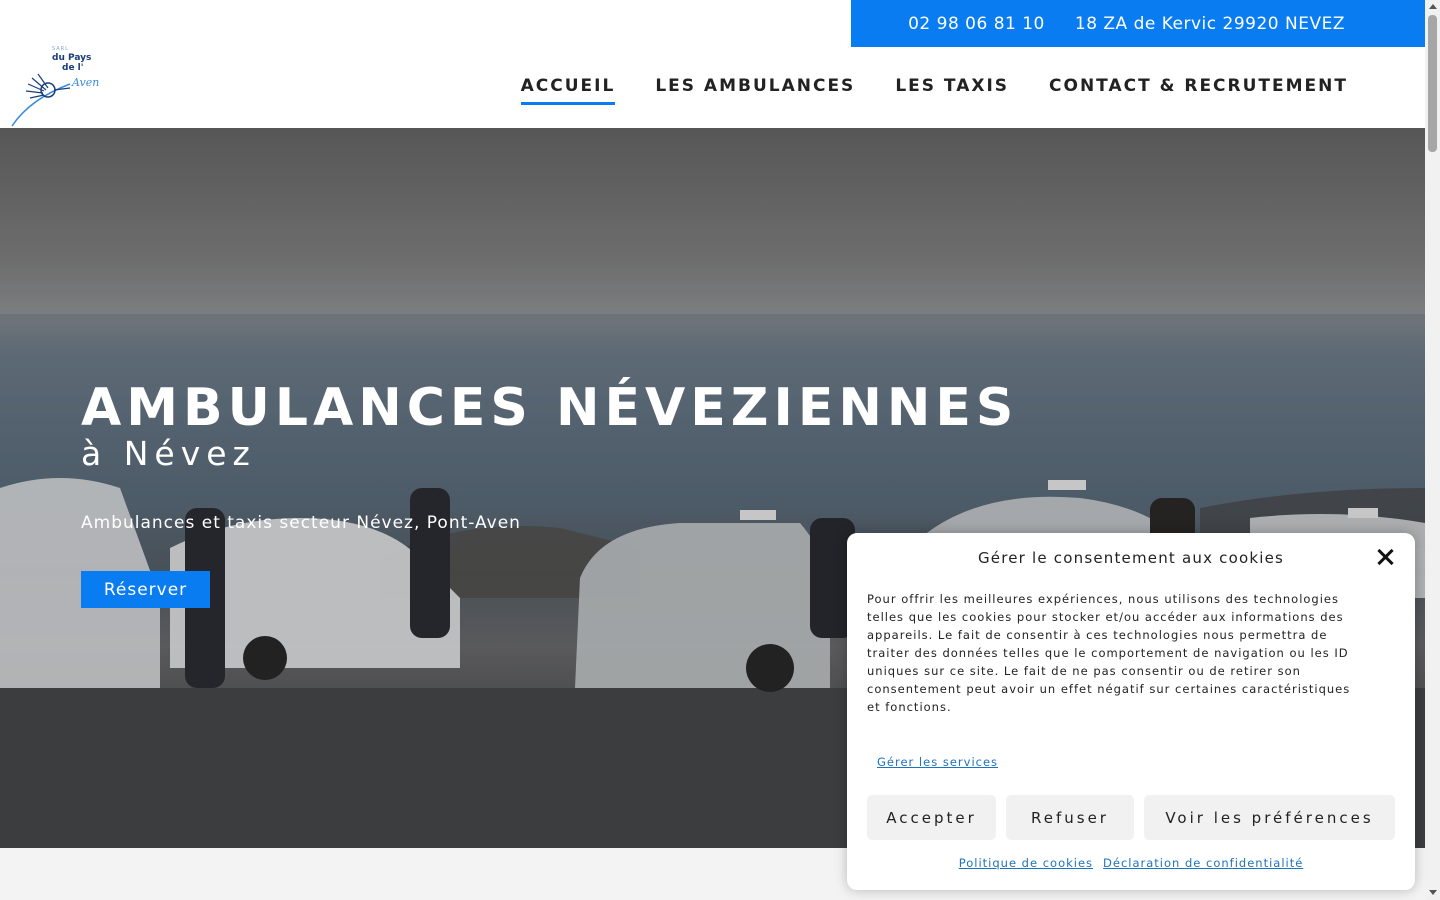 The image size is (1440, 900). I want to click on refuse-button: Refuser, so click(1070, 817).